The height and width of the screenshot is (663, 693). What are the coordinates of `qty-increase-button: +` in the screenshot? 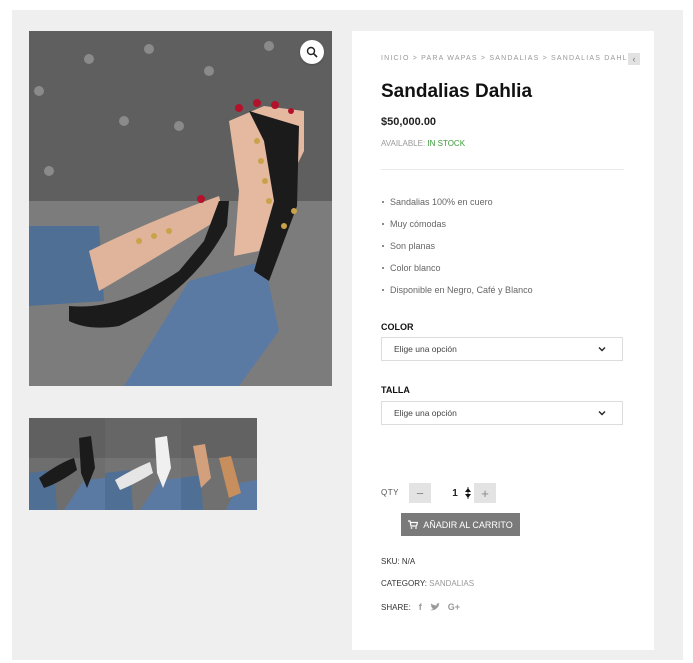 It's located at (485, 493).